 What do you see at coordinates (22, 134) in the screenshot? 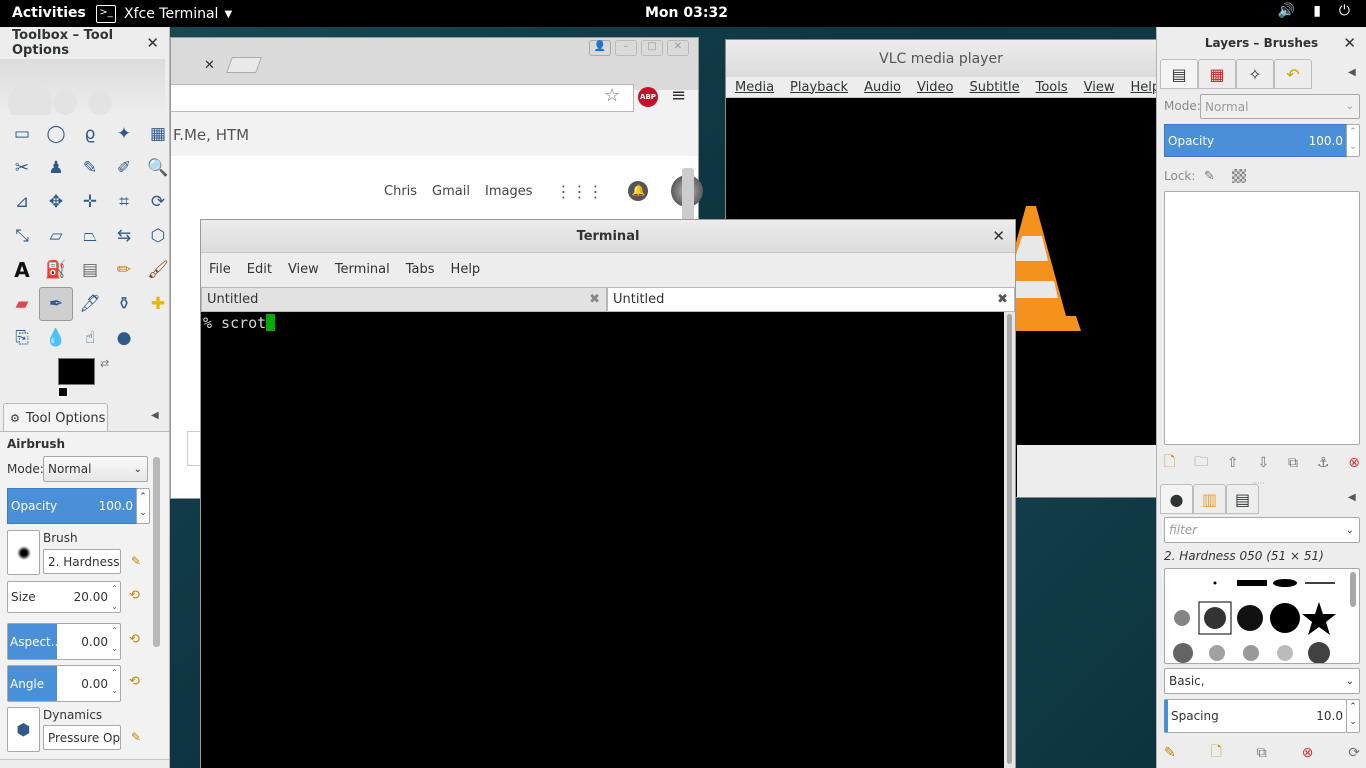
I see `rect-select-icon: ▭` at bounding box center [22, 134].